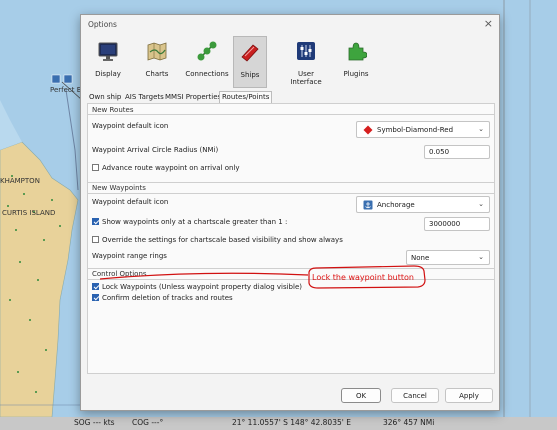 The height and width of the screenshot is (430, 557). I want to click on arrival-radius-input: 0.050, so click(457, 152).